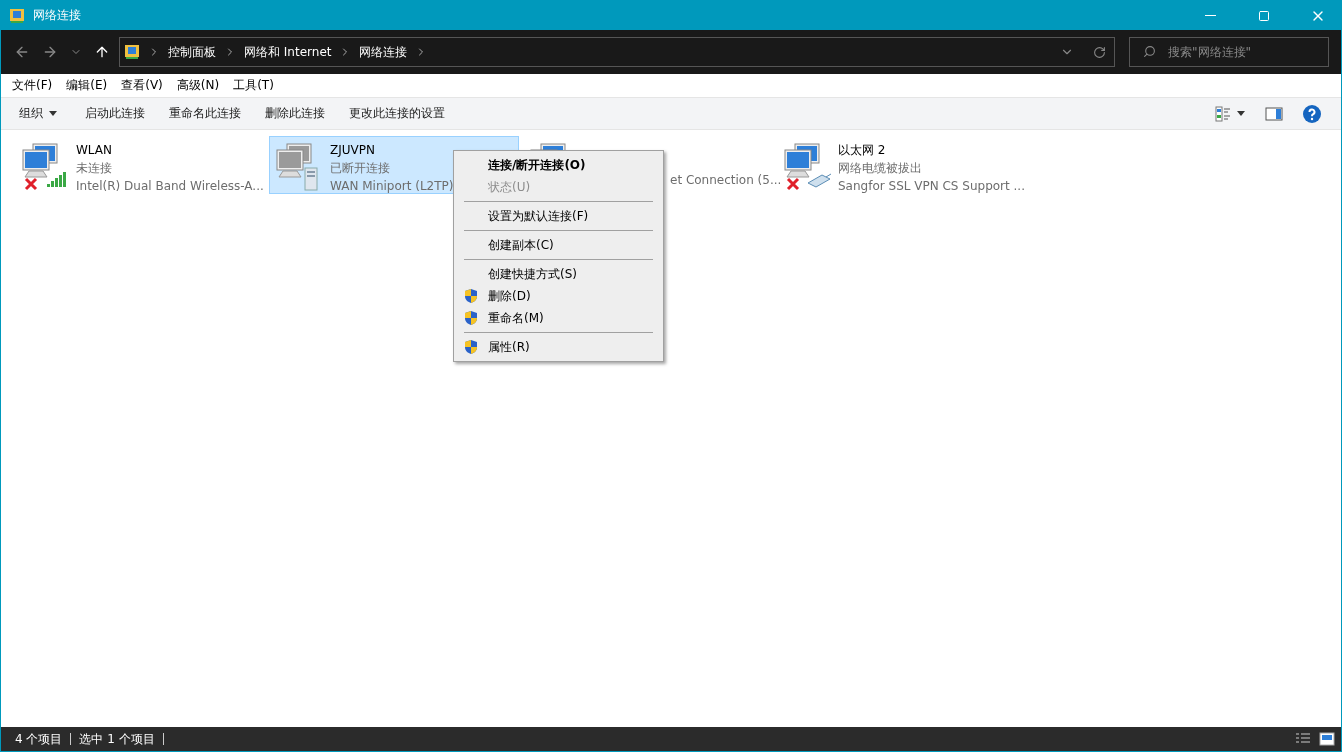  I want to click on address-bar: 控制面板 网络和 Internet 网络连接, so click(617, 52).